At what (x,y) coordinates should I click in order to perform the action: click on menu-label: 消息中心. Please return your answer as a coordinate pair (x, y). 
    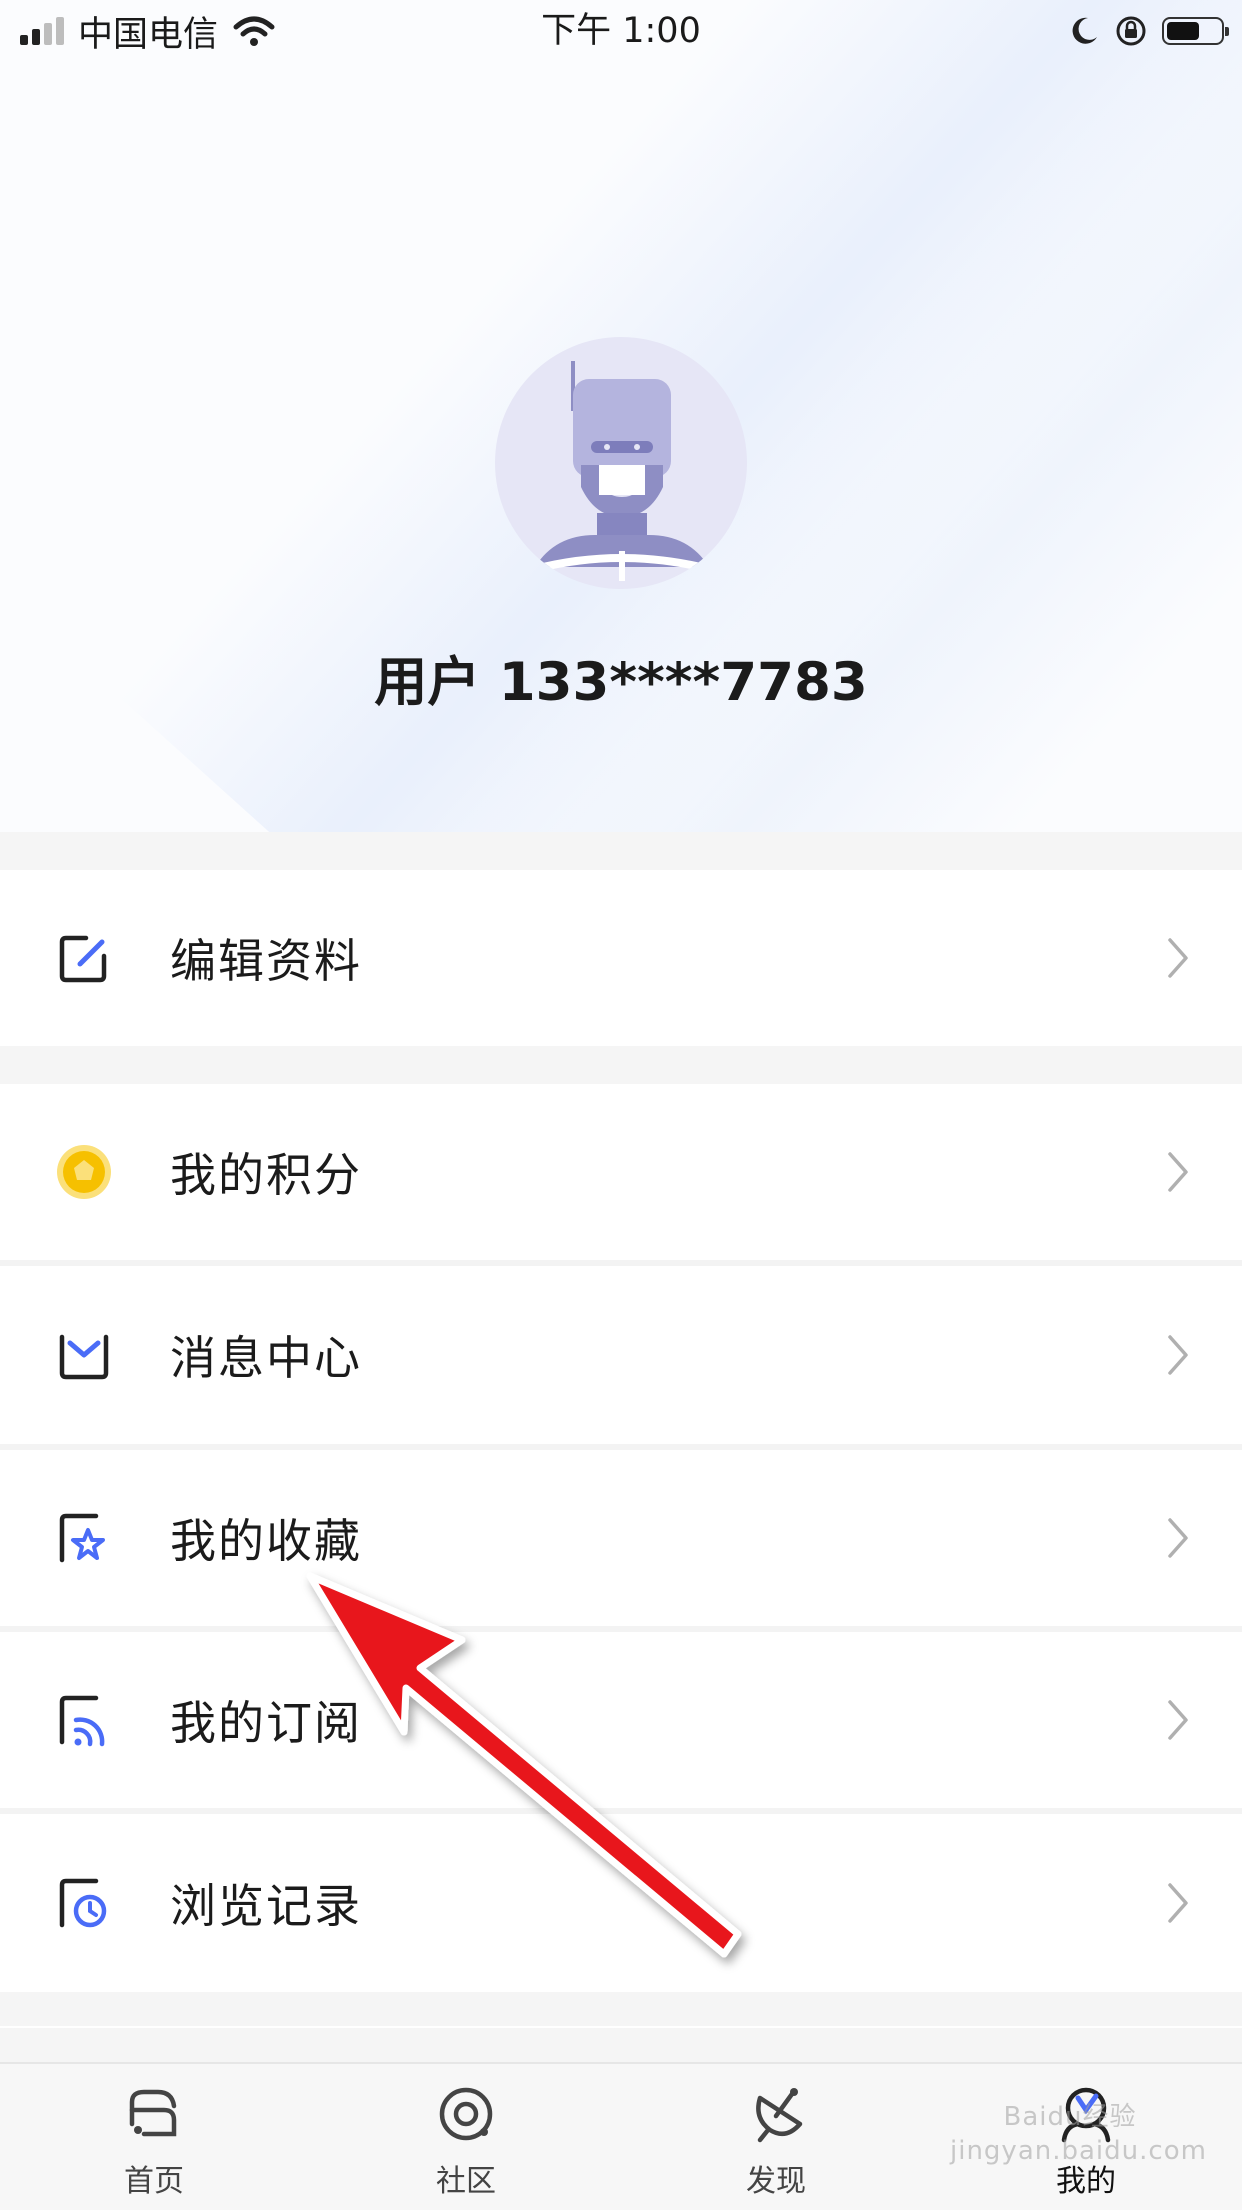
    Looking at the image, I should click on (266, 1358).